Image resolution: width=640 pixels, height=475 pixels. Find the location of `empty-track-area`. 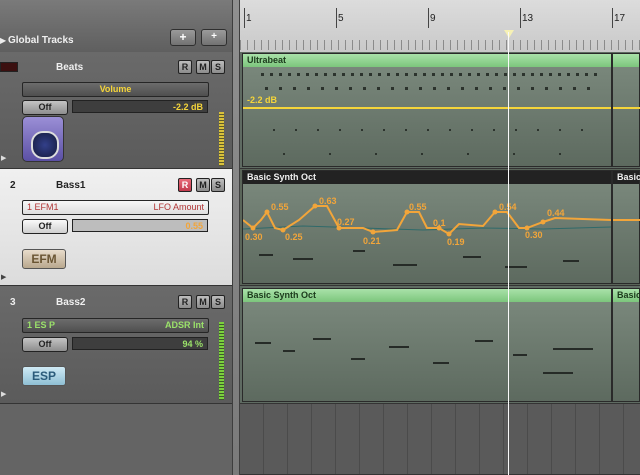

empty-track-area is located at coordinates (116, 439).